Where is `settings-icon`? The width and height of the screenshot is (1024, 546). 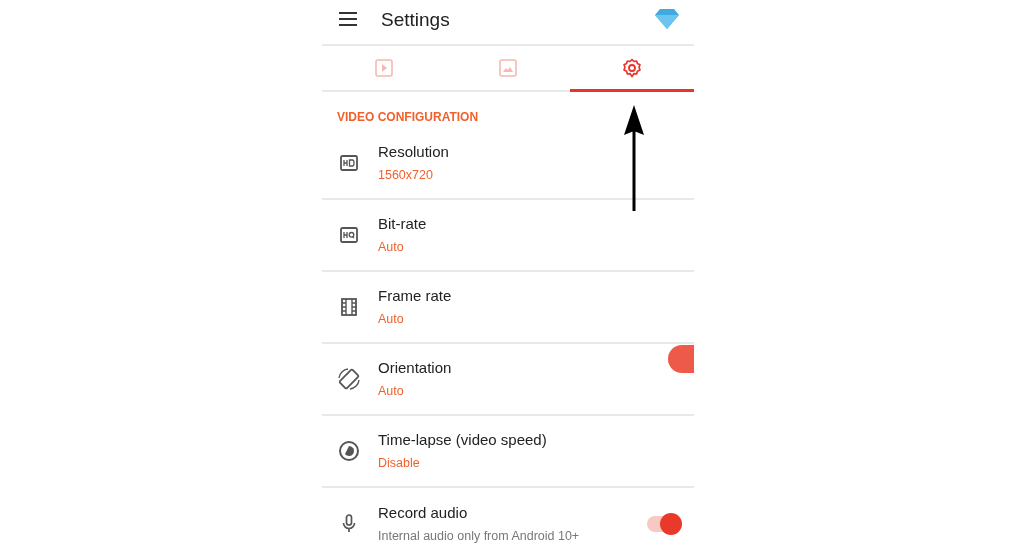 settings-icon is located at coordinates (632, 67).